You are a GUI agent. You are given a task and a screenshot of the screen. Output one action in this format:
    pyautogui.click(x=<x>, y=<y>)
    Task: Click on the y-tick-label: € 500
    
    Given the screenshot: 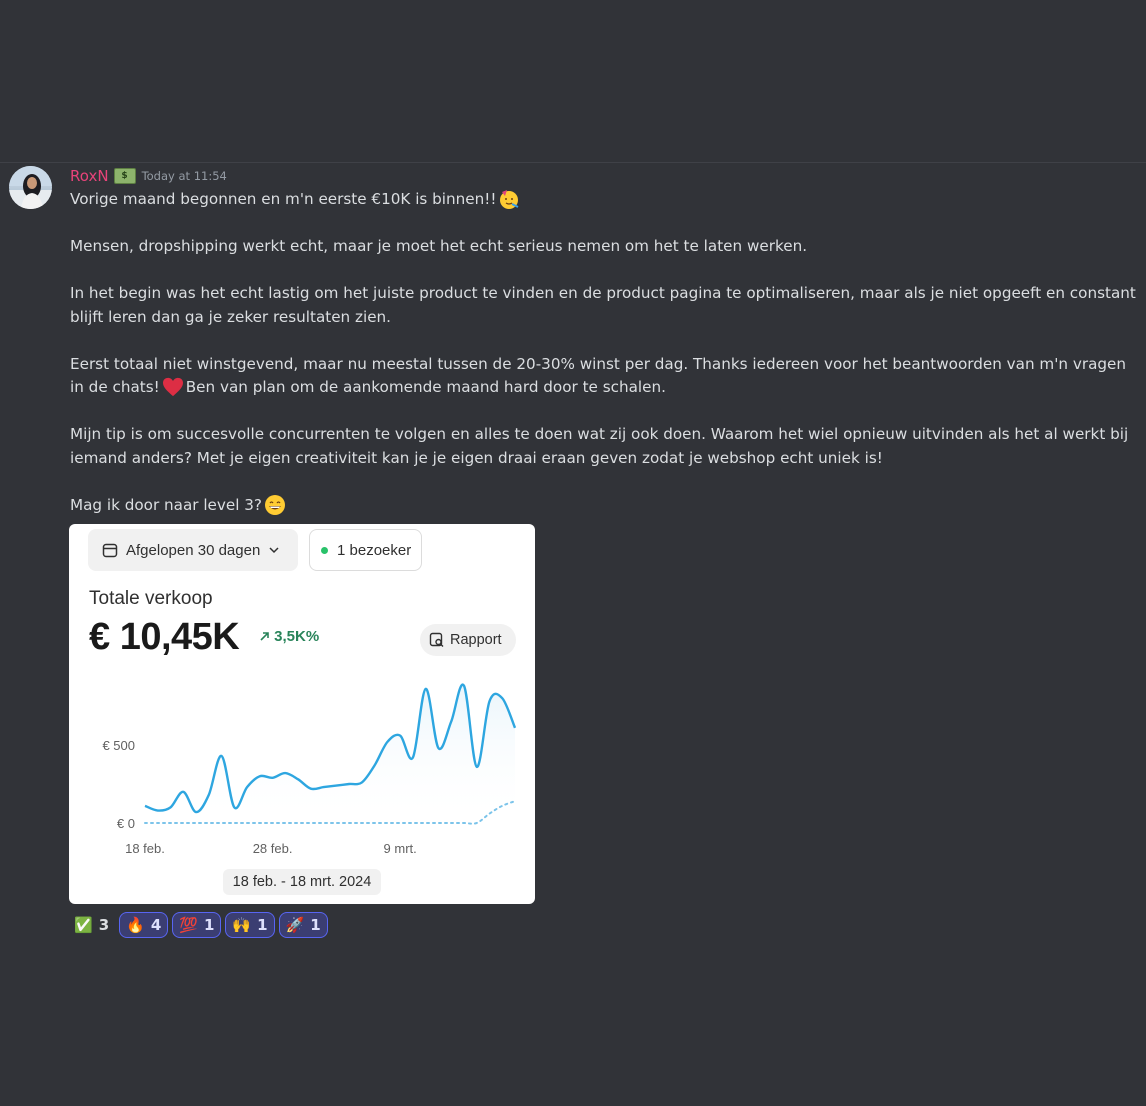 What is the action you would take?
    pyautogui.click(x=118, y=745)
    